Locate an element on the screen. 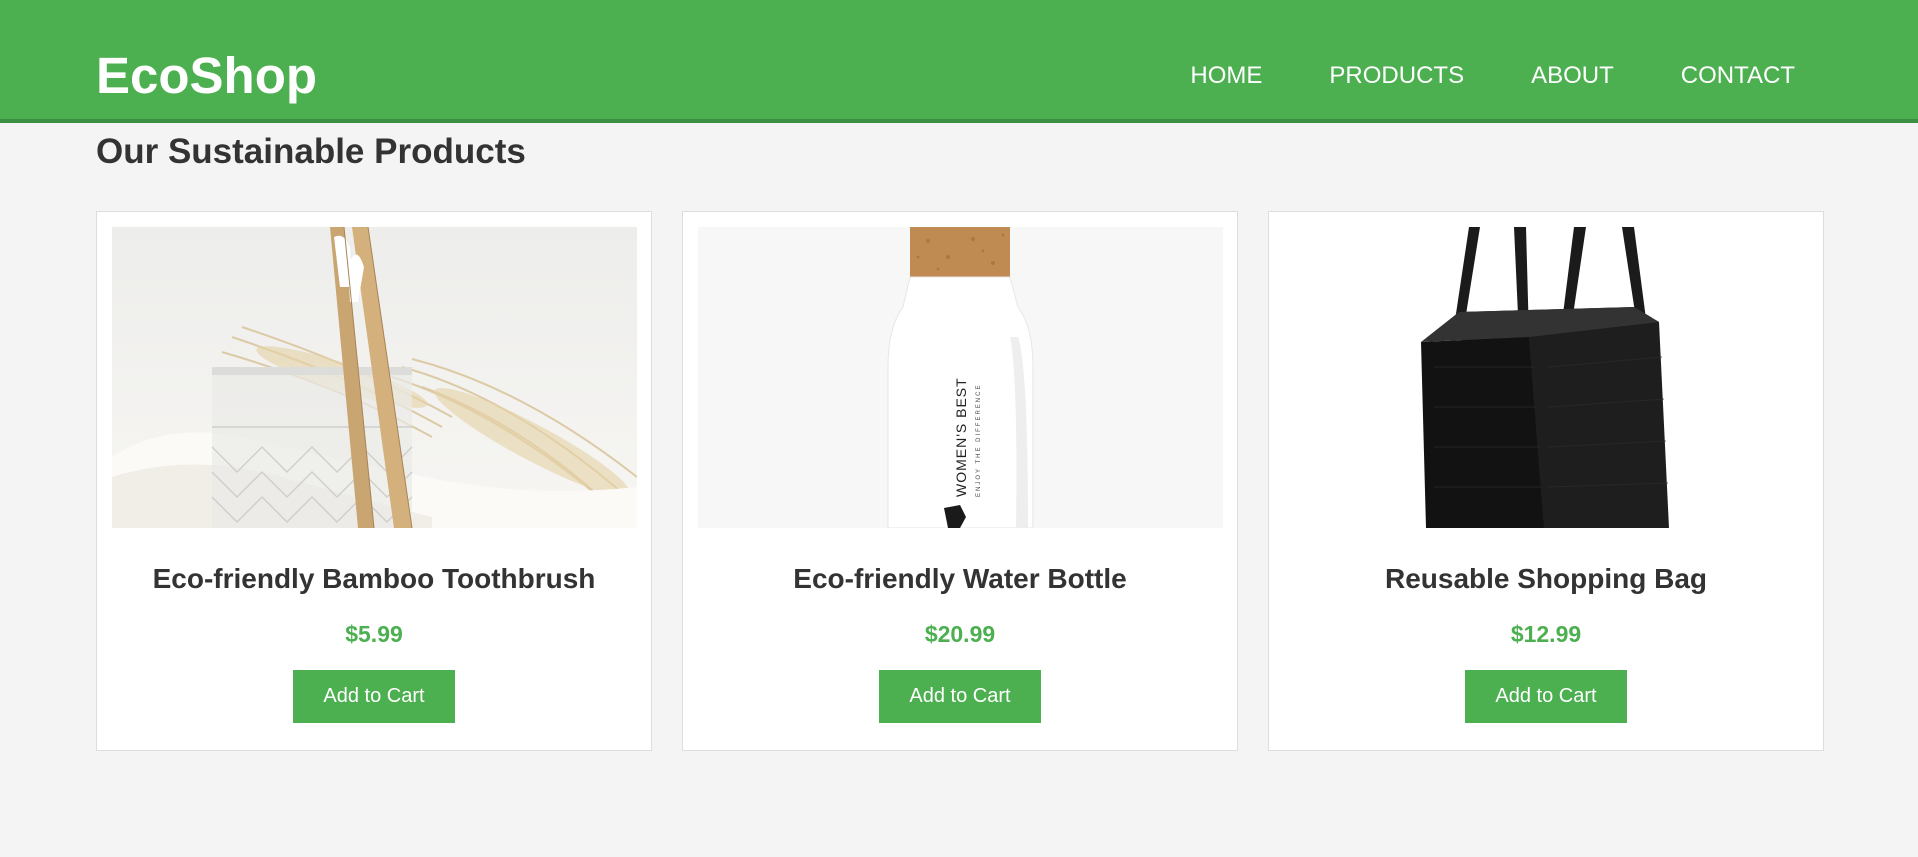 This screenshot has height=857, width=1918. water-bottle-photo: WOMEN'S BEST ENJOY THE DIFFERENCE is located at coordinates (960, 377).